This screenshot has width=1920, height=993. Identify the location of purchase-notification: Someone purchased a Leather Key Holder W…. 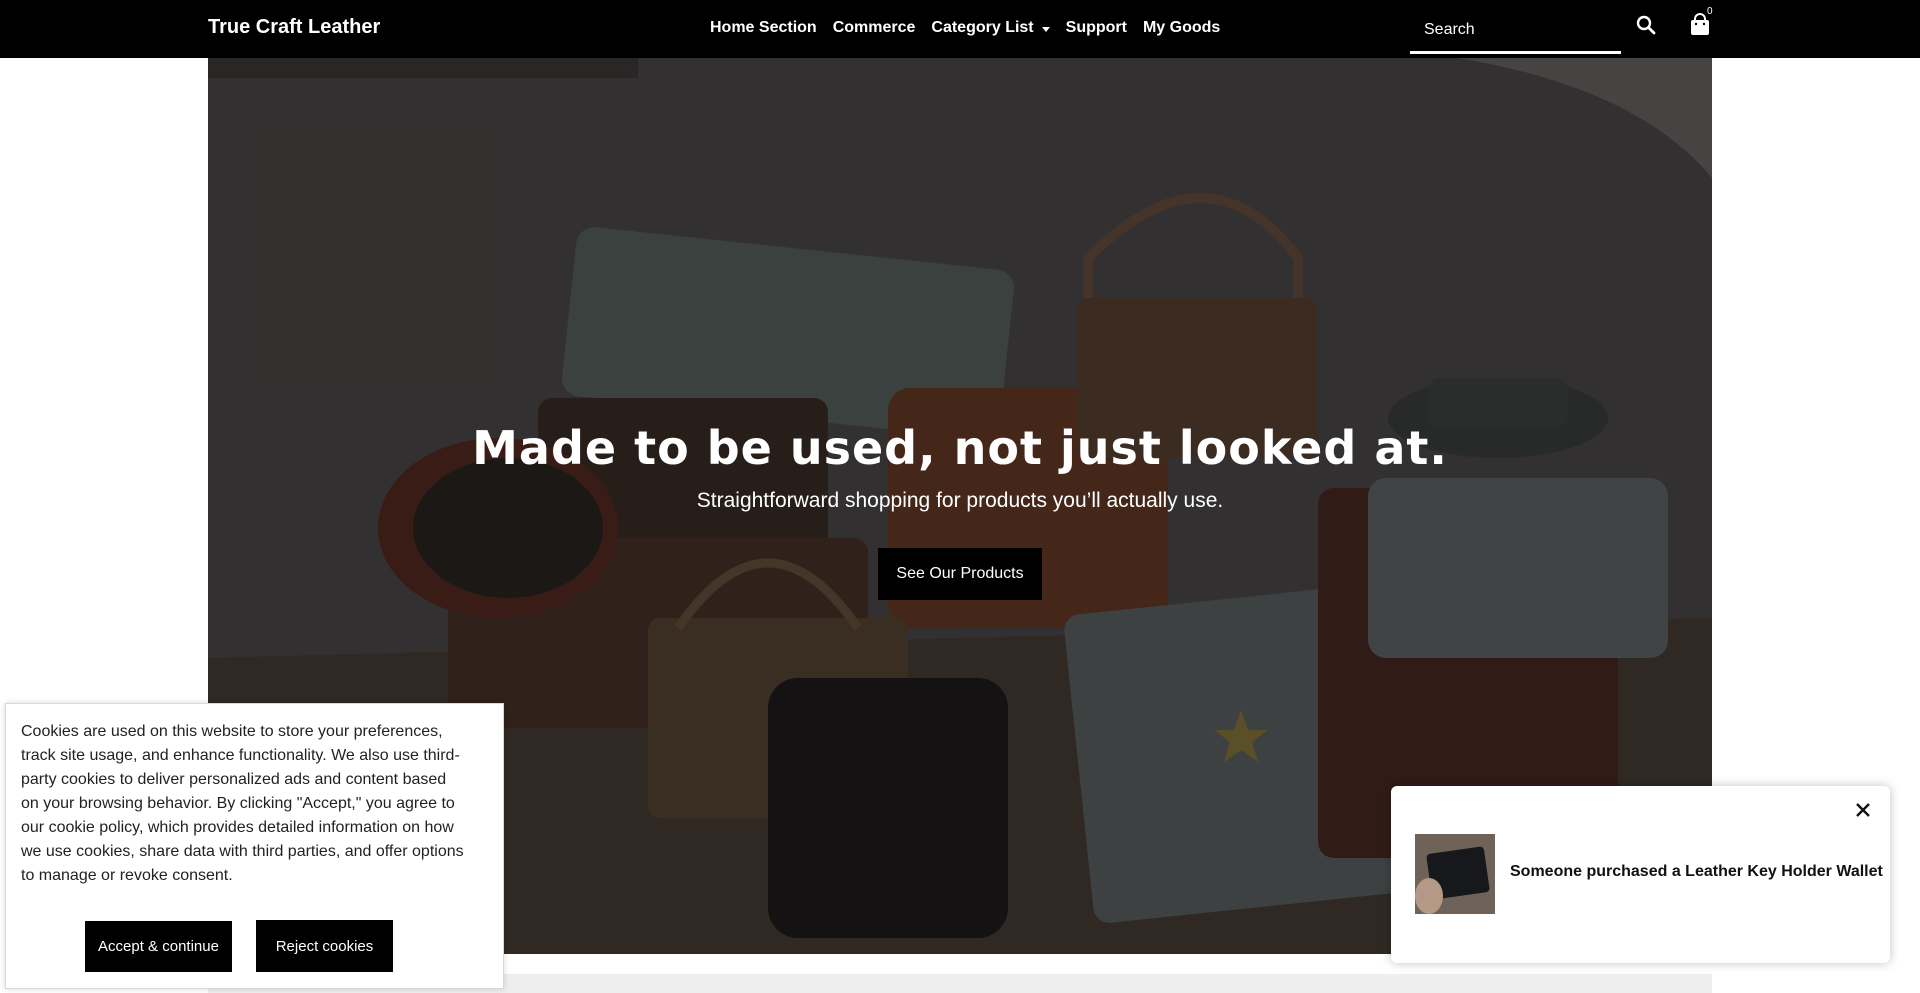
(1640, 874).